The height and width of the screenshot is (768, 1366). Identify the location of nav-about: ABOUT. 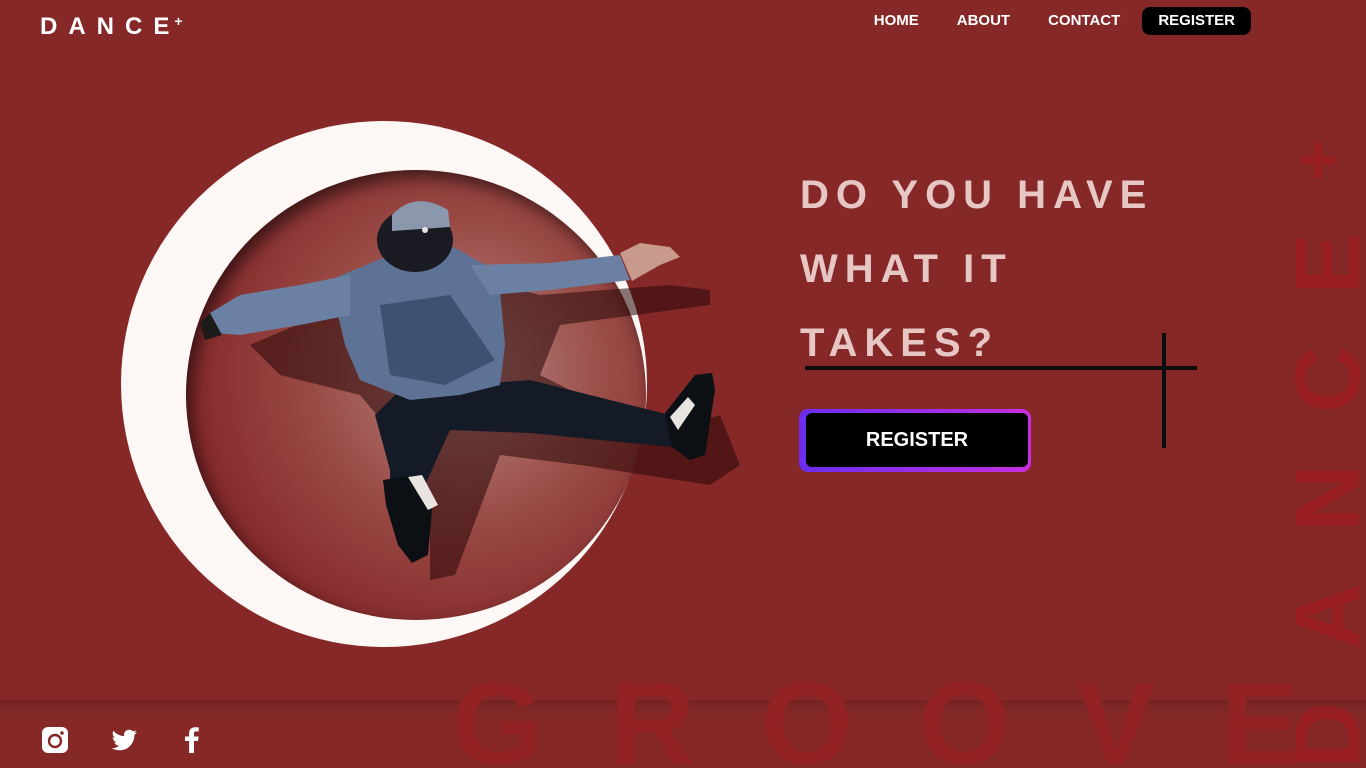
(983, 21).